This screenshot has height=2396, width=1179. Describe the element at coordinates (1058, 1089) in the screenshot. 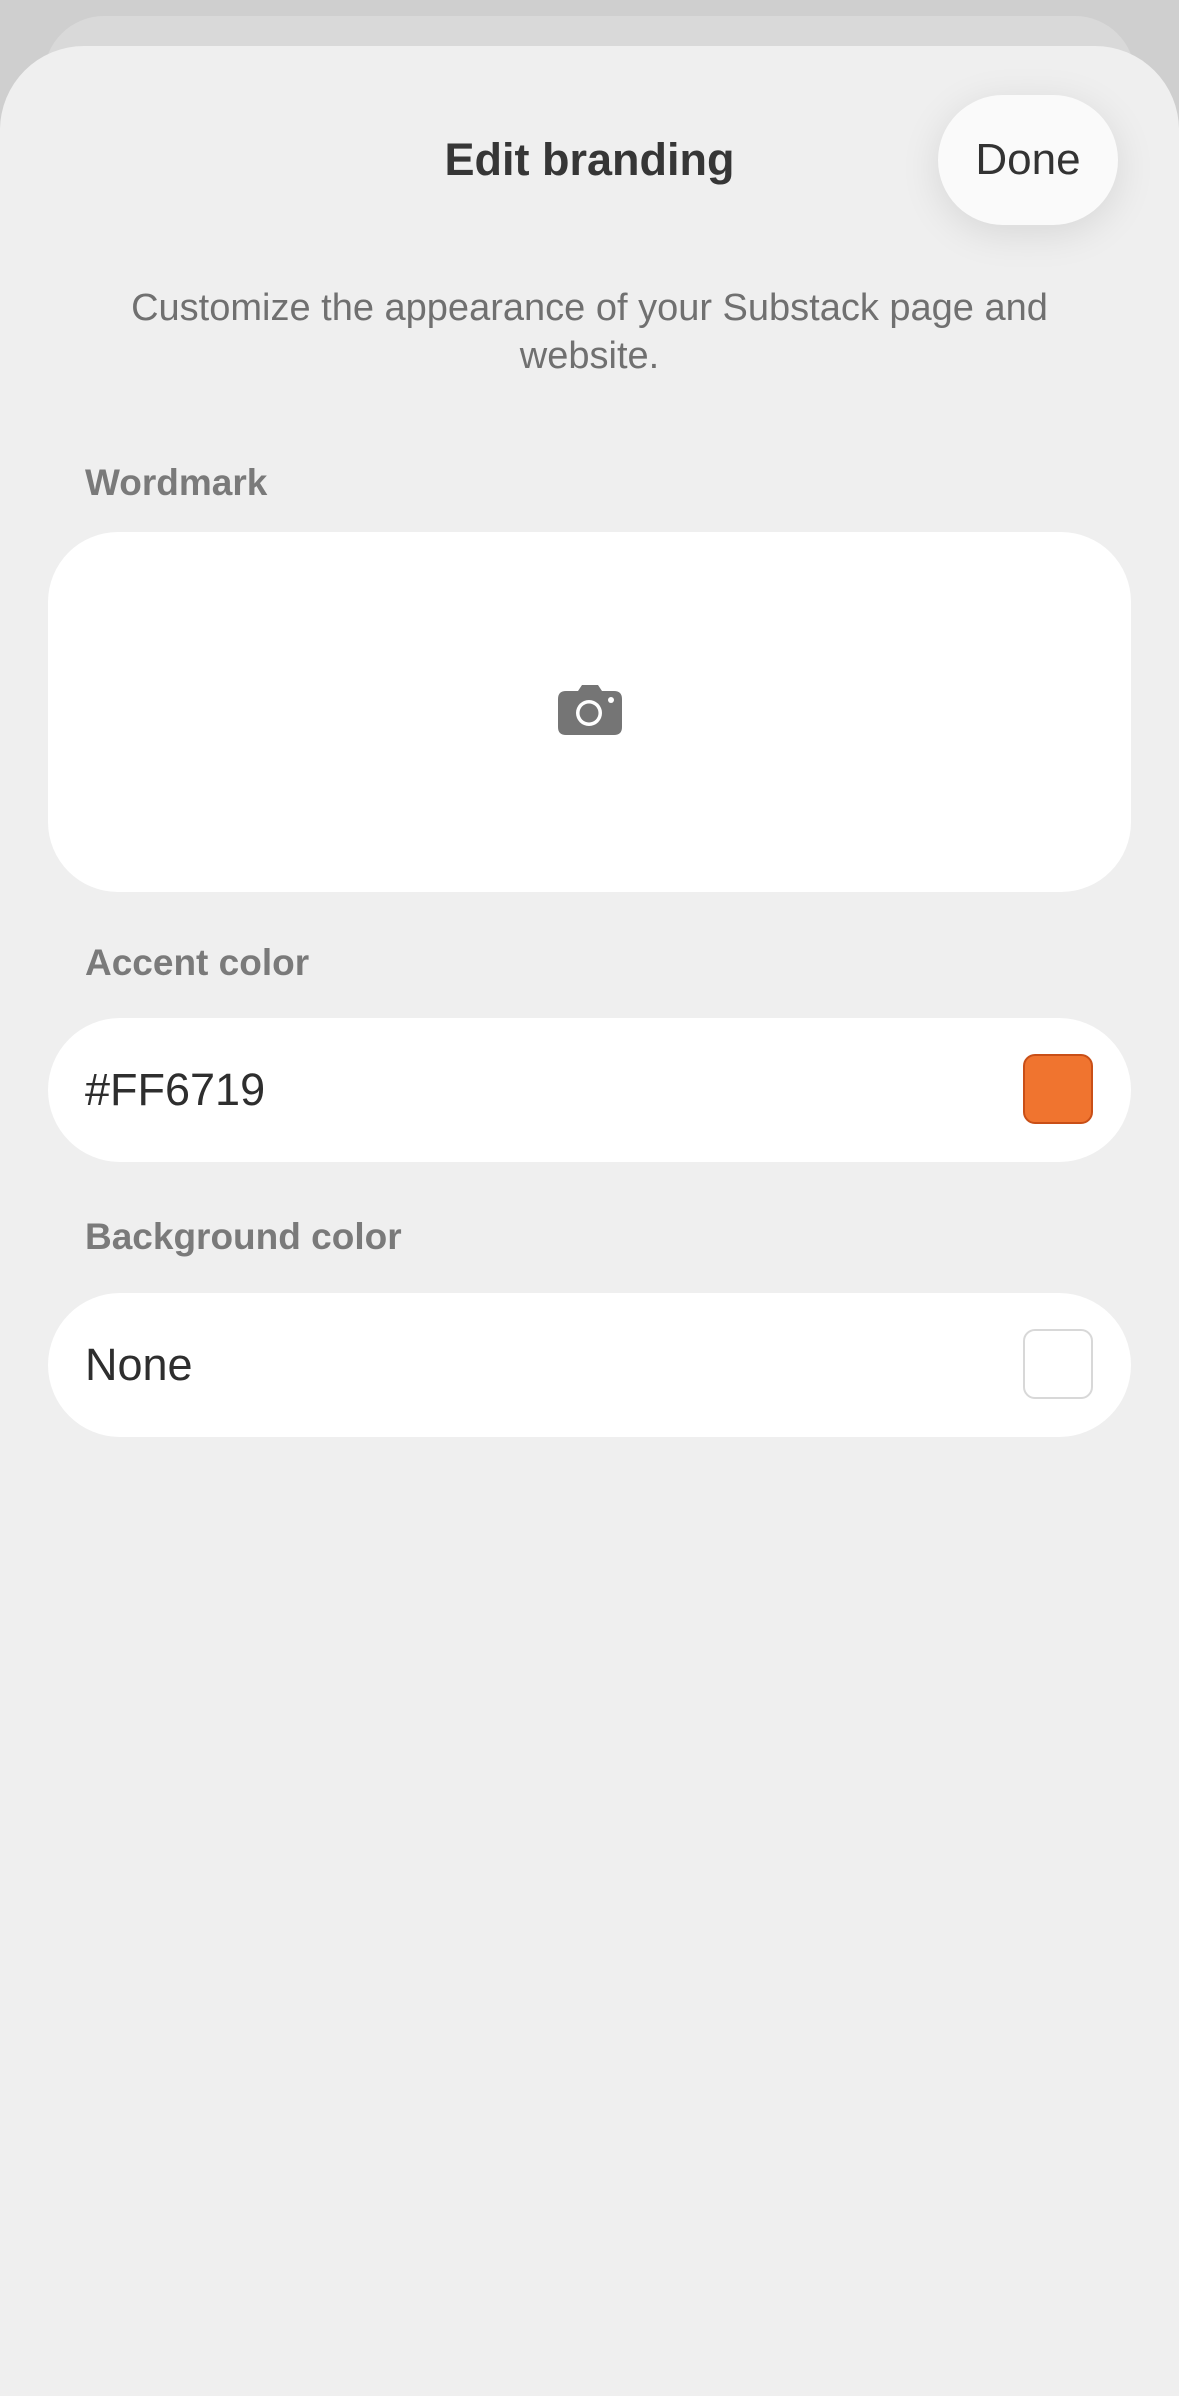

I see `accent-color-swatch` at that location.